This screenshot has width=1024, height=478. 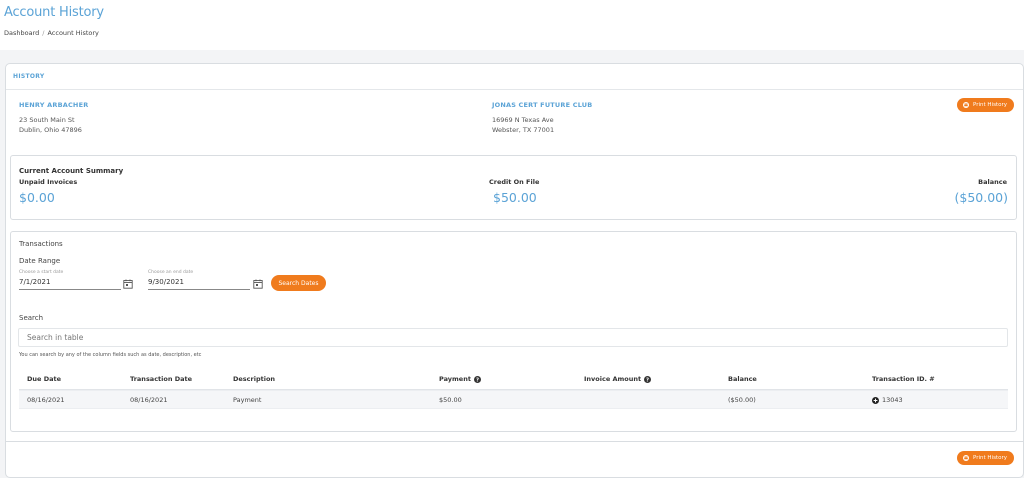 I want to click on end-date-hint: Choose an end date, so click(x=171, y=272).